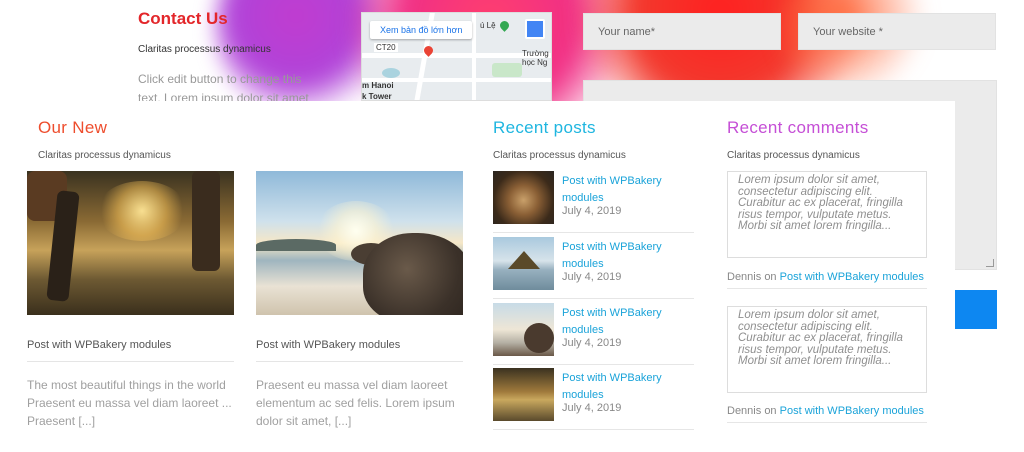  I want to click on person-icon, so click(535, 29).